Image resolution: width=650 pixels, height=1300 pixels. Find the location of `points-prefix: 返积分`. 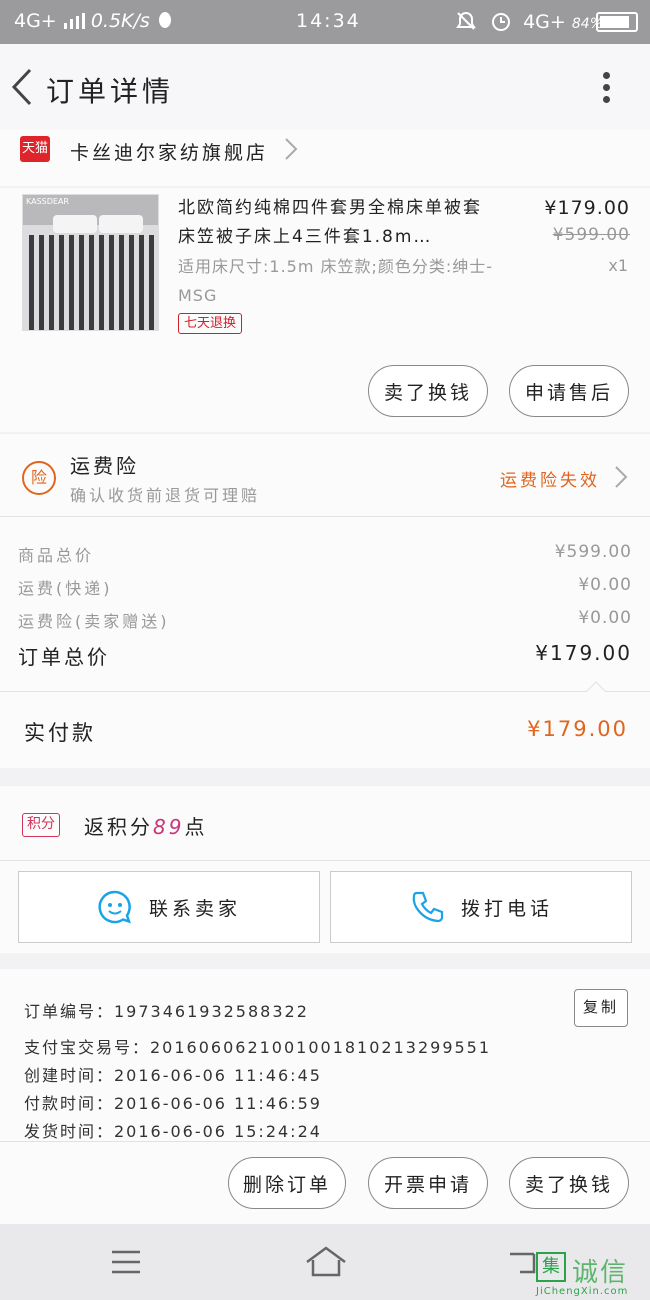

points-prefix: 返积分 is located at coordinates (118, 827).